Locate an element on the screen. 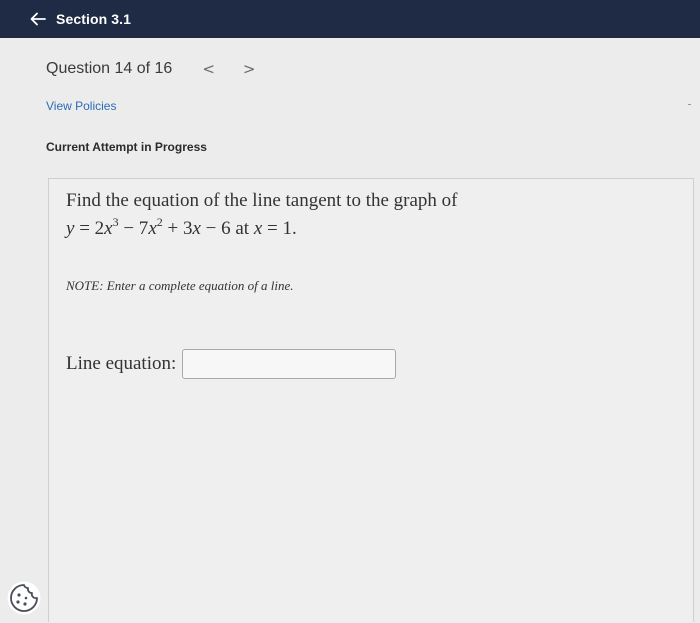 This screenshot has width=700, height=623. attempt-status: Current Attempt in Progress is located at coordinates (126, 147).